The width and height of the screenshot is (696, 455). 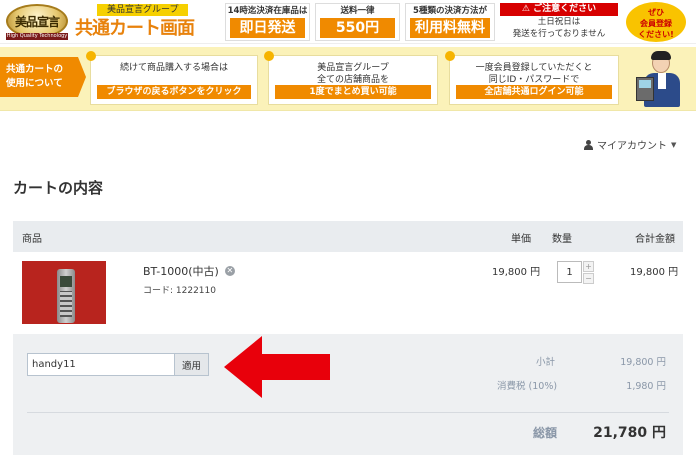 What do you see at coordinates (661, 55) in the screenshot?
I see `staff-hair` at bounding box center [661, 55].